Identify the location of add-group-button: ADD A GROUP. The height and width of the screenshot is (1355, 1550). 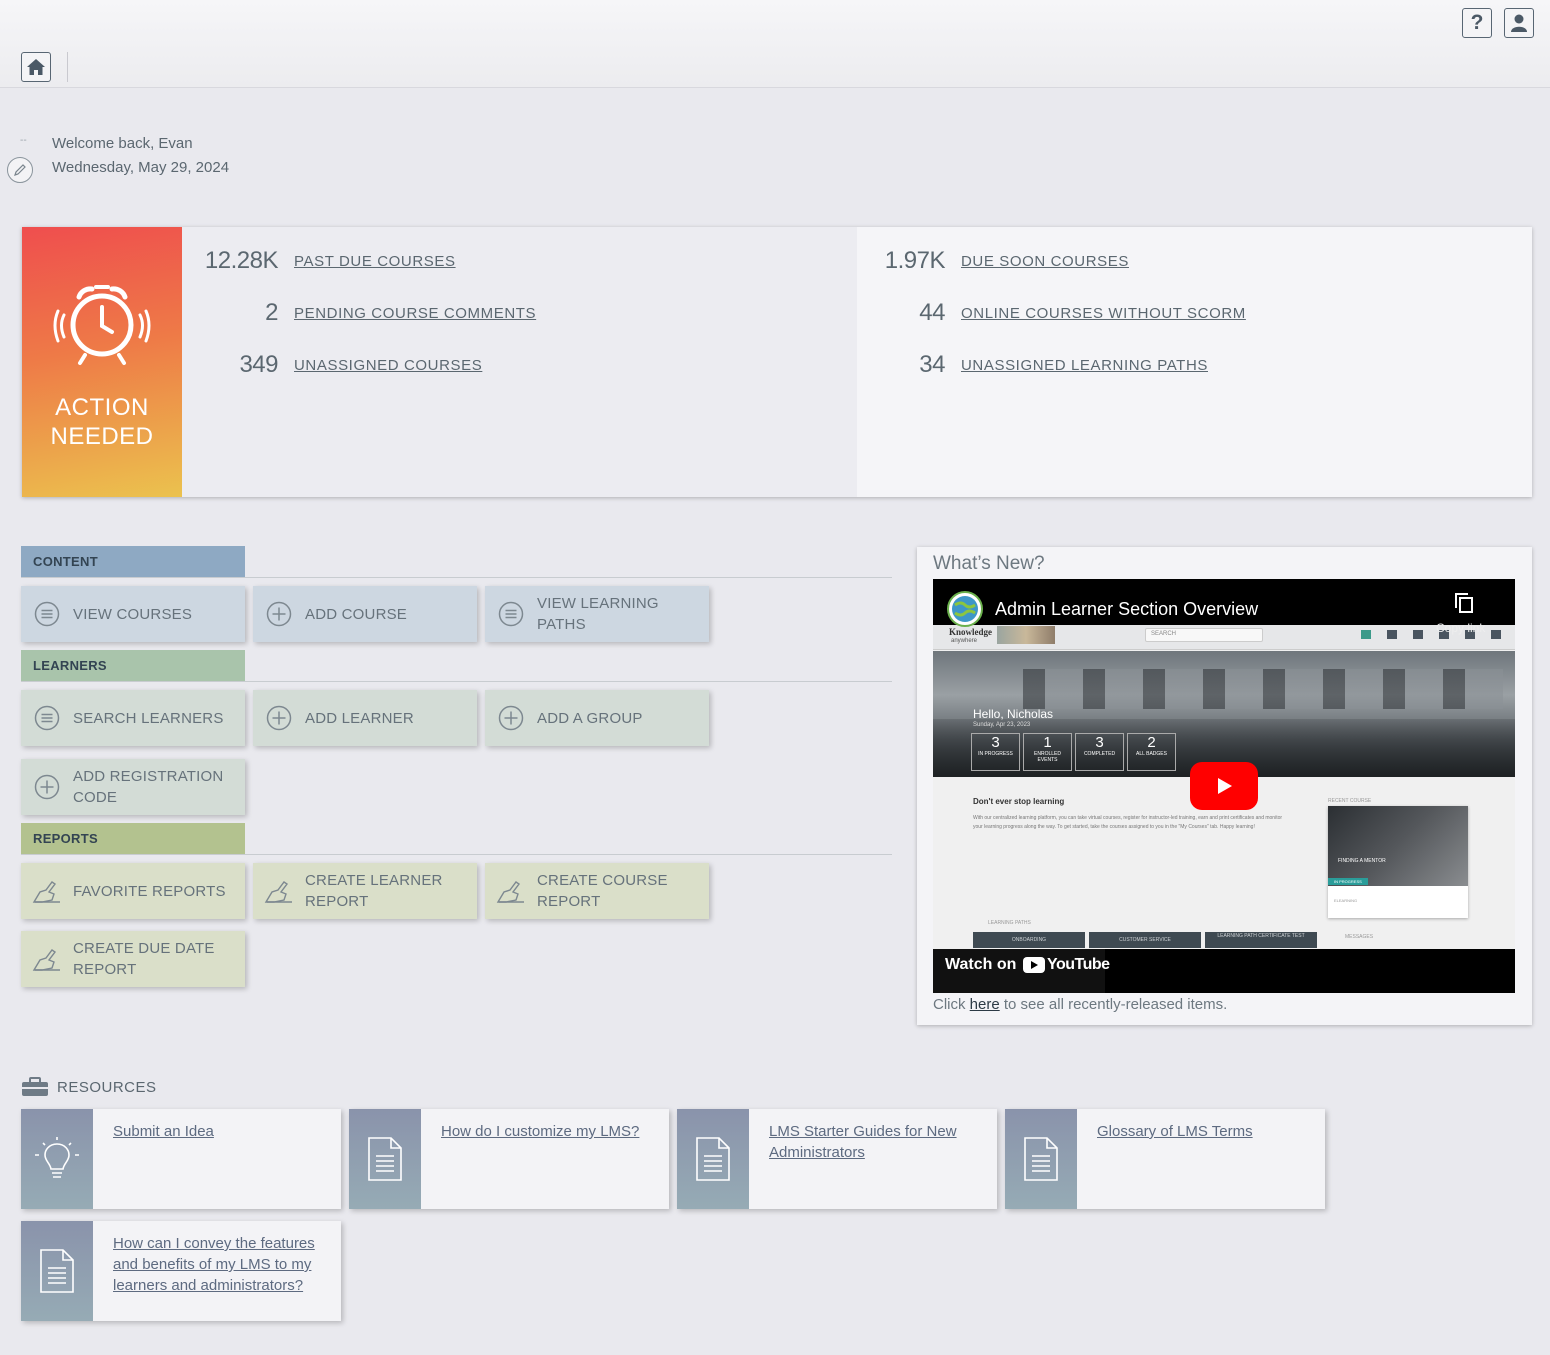
(597, 718).